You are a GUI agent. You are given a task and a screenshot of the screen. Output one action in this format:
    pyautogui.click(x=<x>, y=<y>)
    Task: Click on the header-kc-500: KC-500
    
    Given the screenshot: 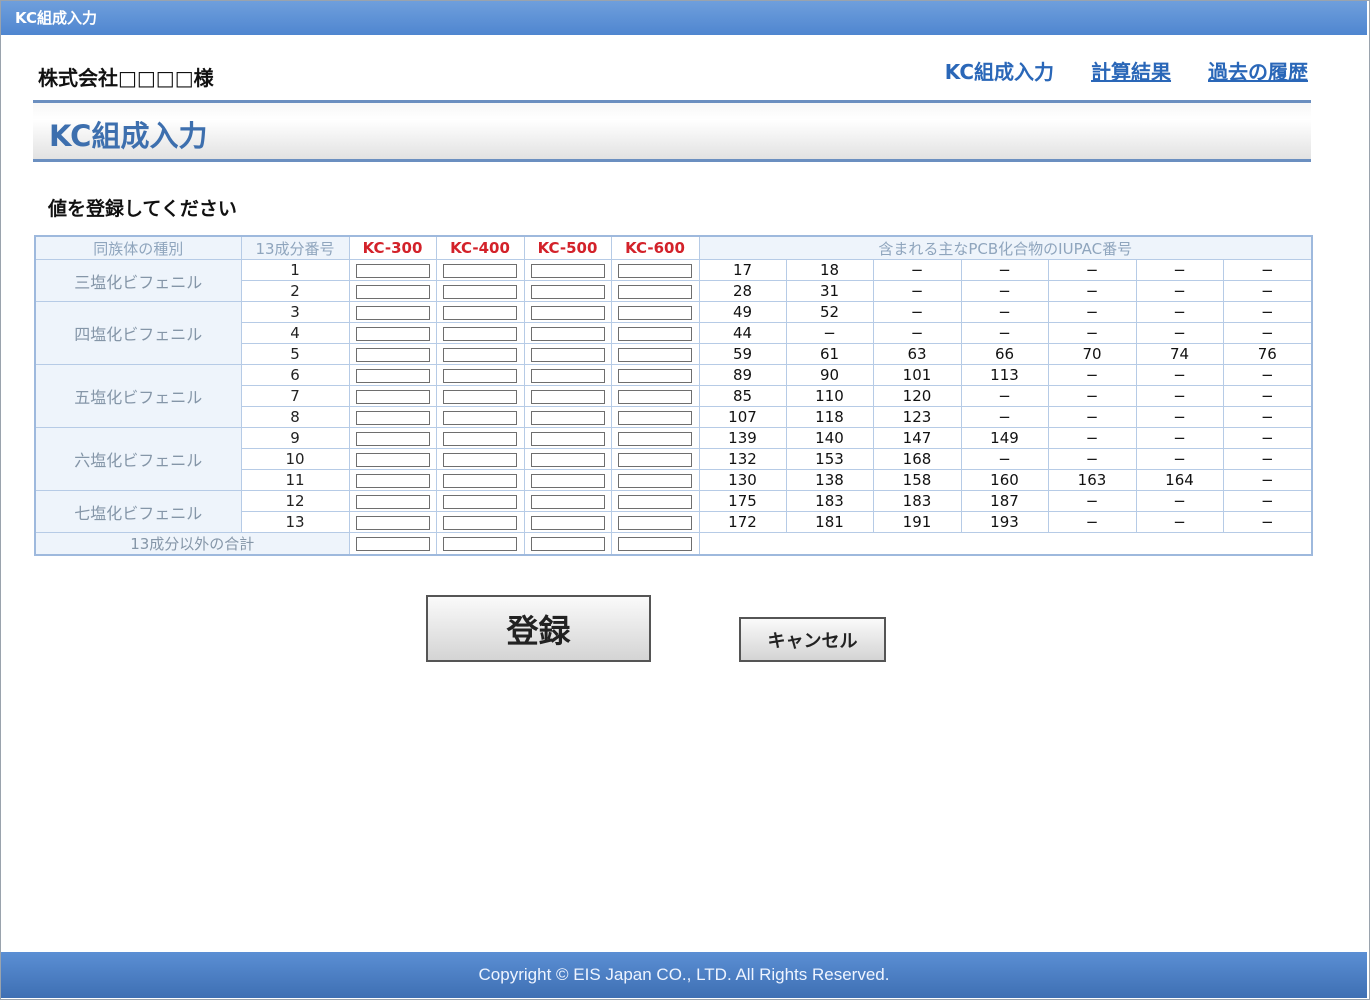 What is the action you would take?
    pyautogui.click(x=567, y=247)
    